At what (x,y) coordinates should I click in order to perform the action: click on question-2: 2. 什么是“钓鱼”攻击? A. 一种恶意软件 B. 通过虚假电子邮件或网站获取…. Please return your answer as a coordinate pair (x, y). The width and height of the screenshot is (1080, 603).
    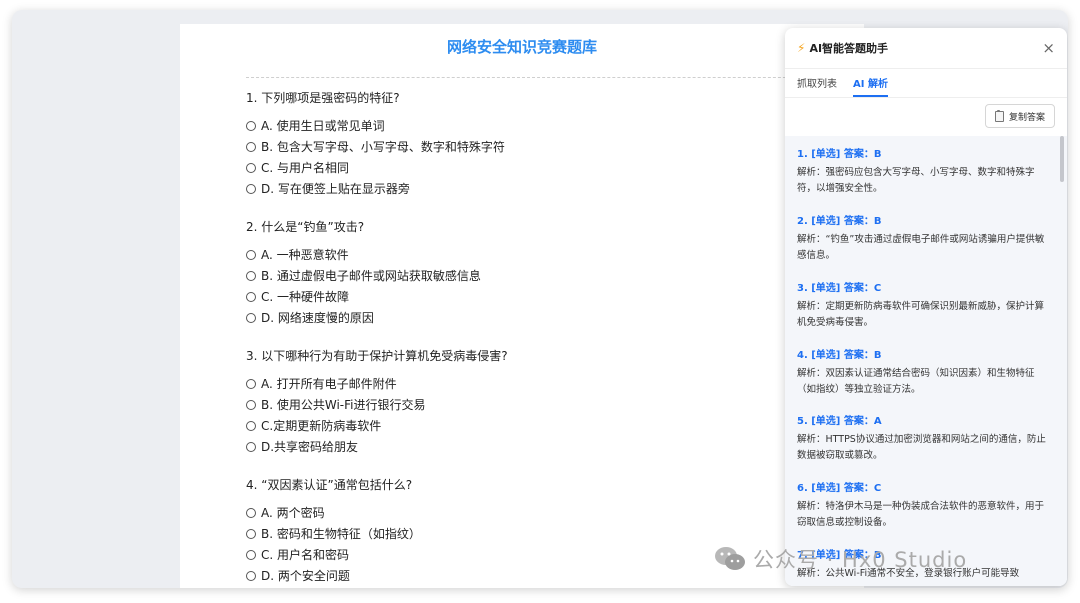
    Looking at the image, I should click on (546, 283).